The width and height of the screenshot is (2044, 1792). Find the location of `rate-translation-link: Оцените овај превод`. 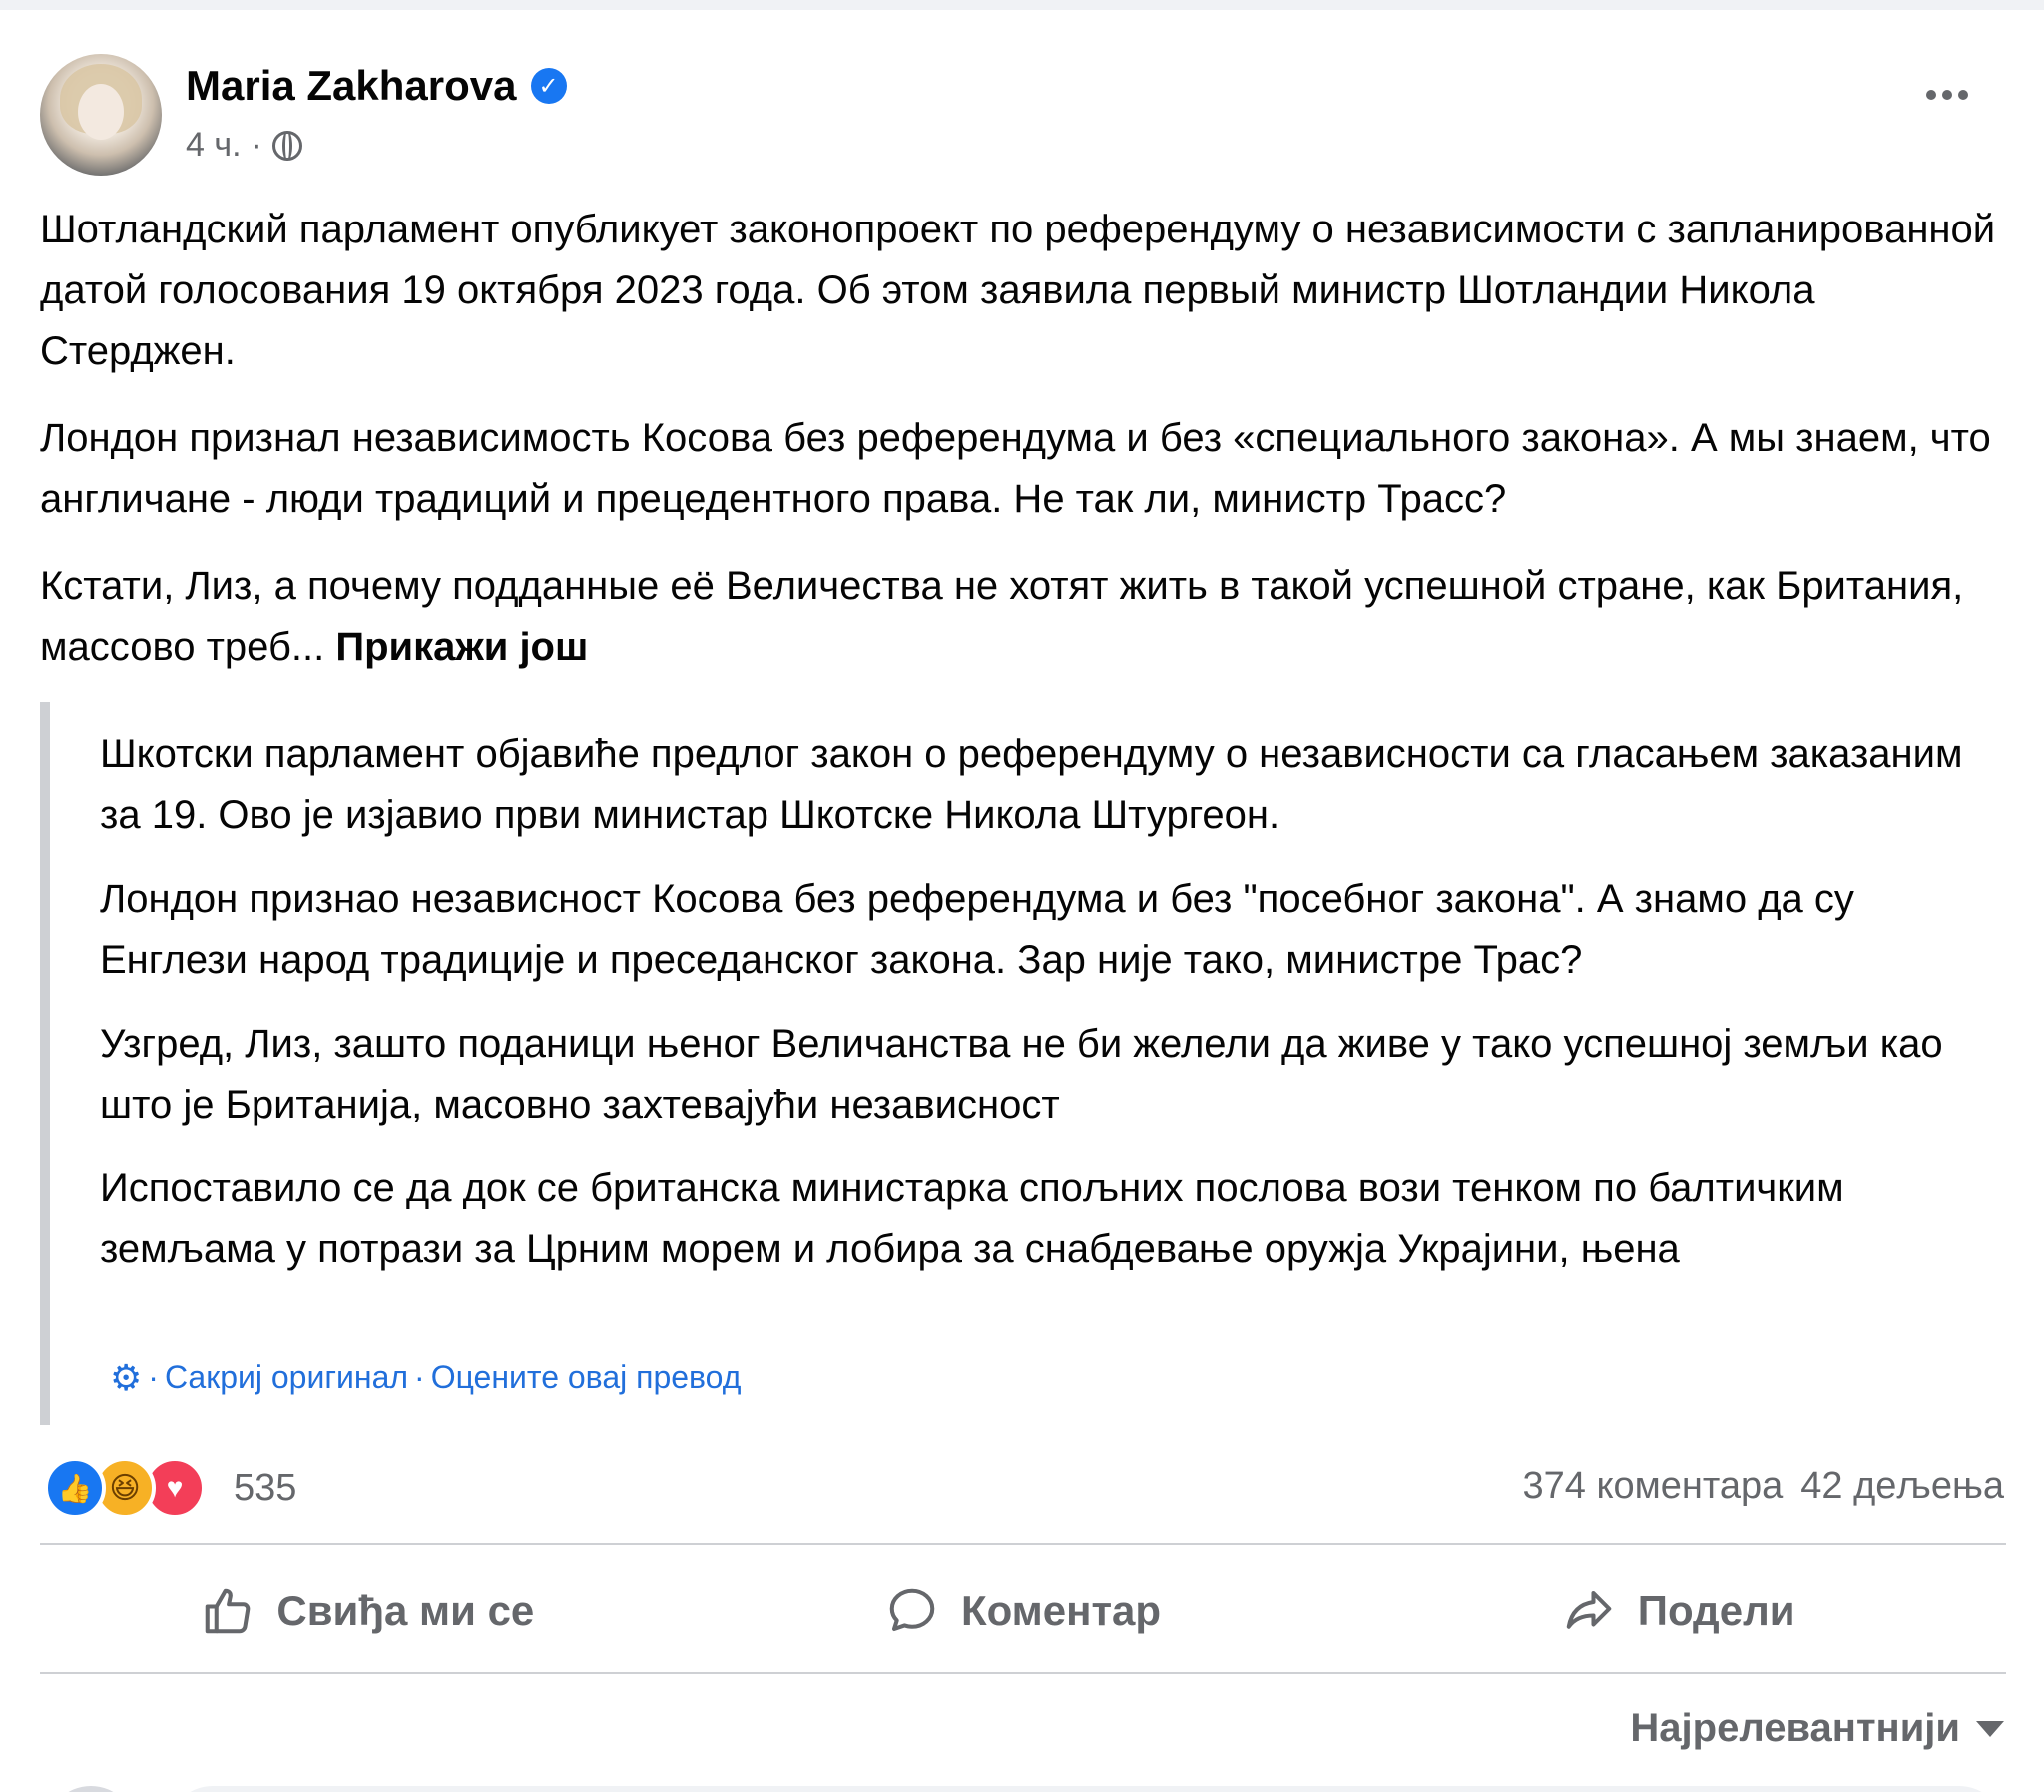

rate-translation-link: Оцените овај превод is located at coordinates (586, 1377).